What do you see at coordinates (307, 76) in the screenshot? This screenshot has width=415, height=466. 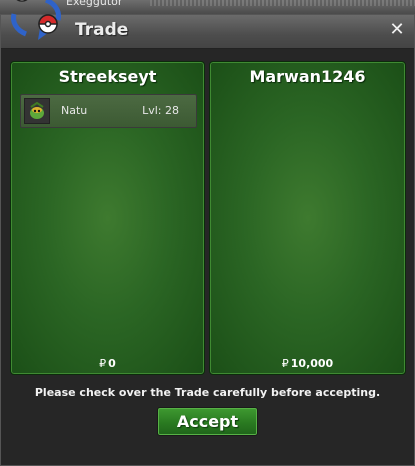 I see `their-player-name: Marwan1246` at bounding box center [307, 76].